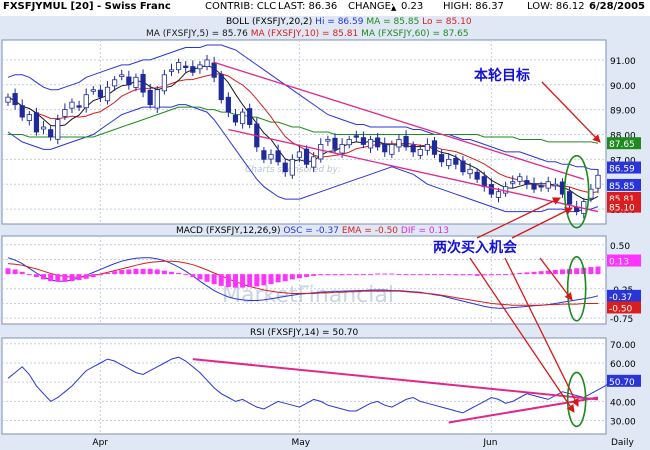 The width and height of the screenshot is (650, 450). Describe the element at coordinates (622, 383) in the screenshot. I see `badge-rsi: 50.70` at that location.